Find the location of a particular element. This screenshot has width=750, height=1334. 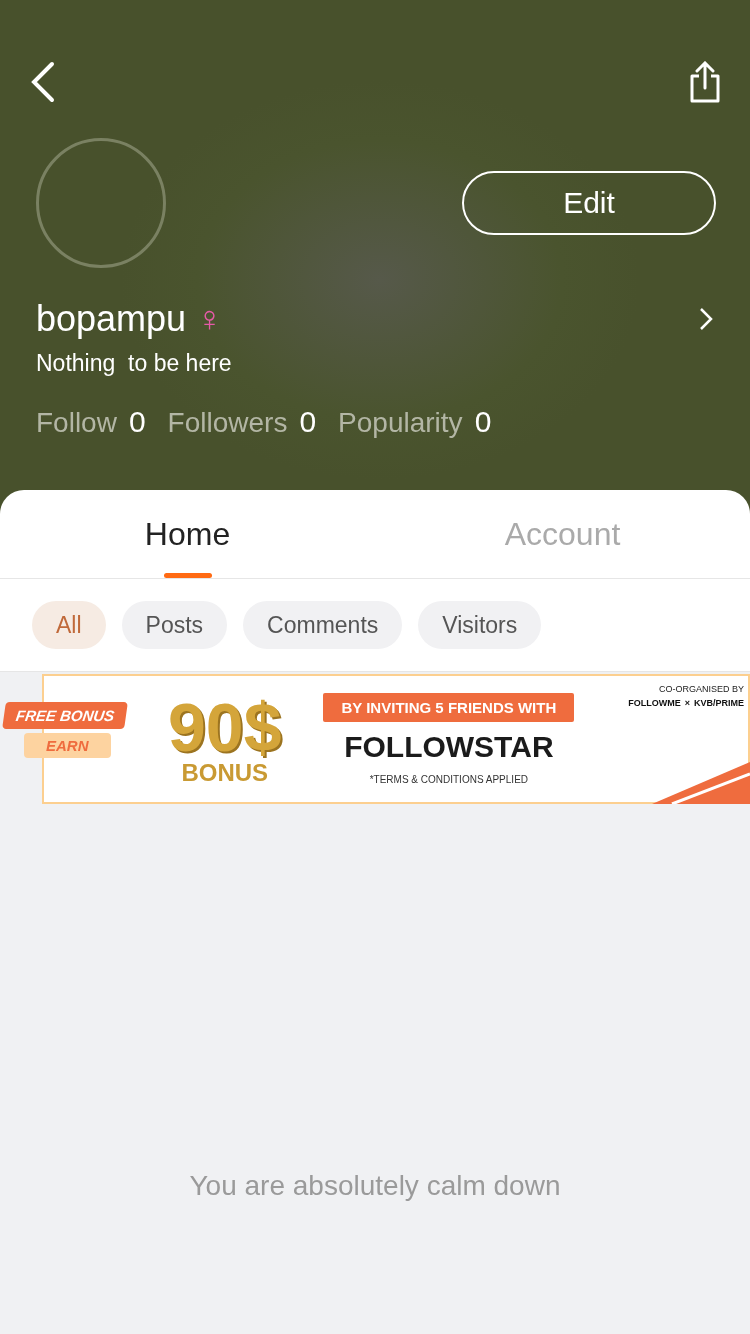

promo-banner: FREE BONUS EARN 90$ BONUS BY INVITING 5 FRIENDS WITH FOLLOWSTAR *TERMS & CONDITIONS APPLIED CO-ORGANISED BY FOLLOWME × KVB/PRIME is located at coordinates (375, 739).